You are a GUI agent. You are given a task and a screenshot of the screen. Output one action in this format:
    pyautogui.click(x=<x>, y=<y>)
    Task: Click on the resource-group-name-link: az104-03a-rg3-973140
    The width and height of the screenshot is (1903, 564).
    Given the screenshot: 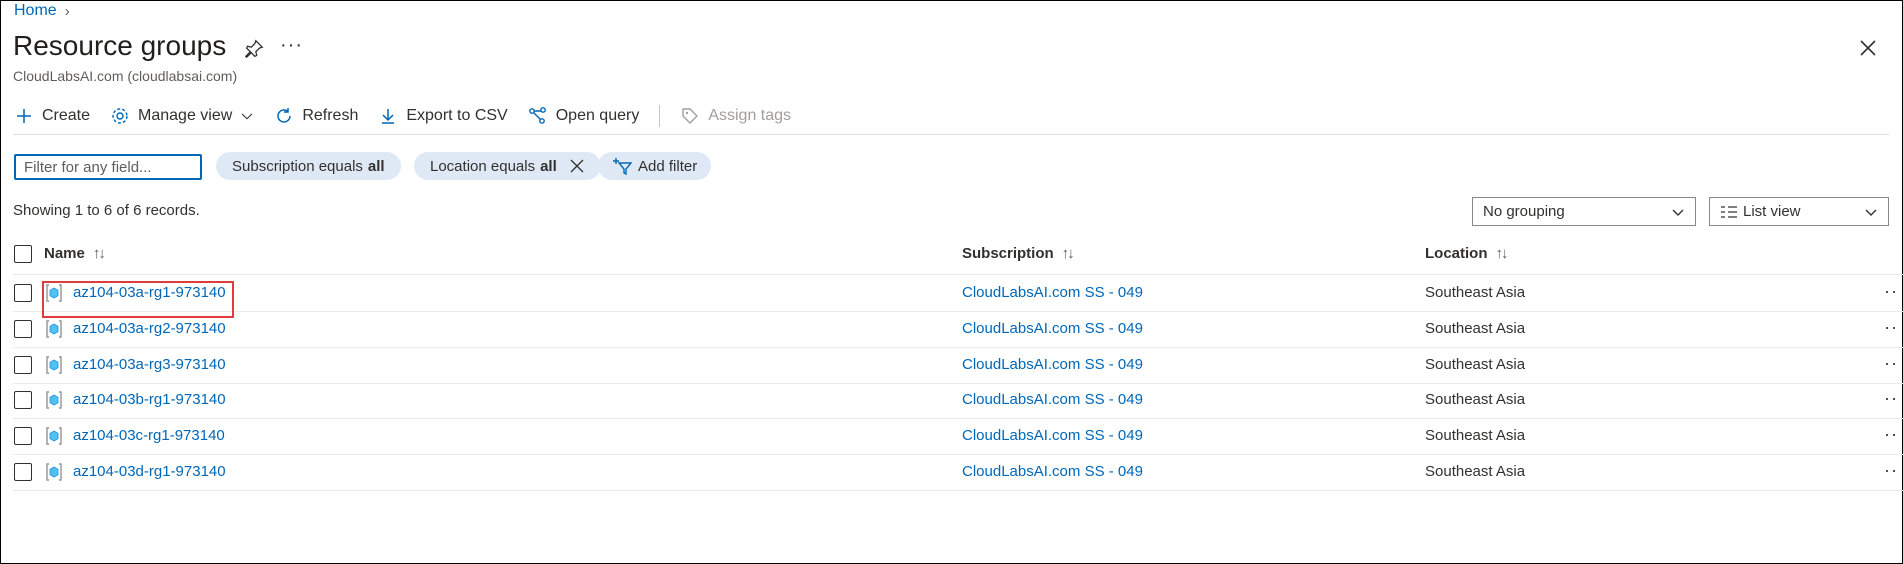 What is the action you would take?
    pyautogui.click(x=149, y=364)
    